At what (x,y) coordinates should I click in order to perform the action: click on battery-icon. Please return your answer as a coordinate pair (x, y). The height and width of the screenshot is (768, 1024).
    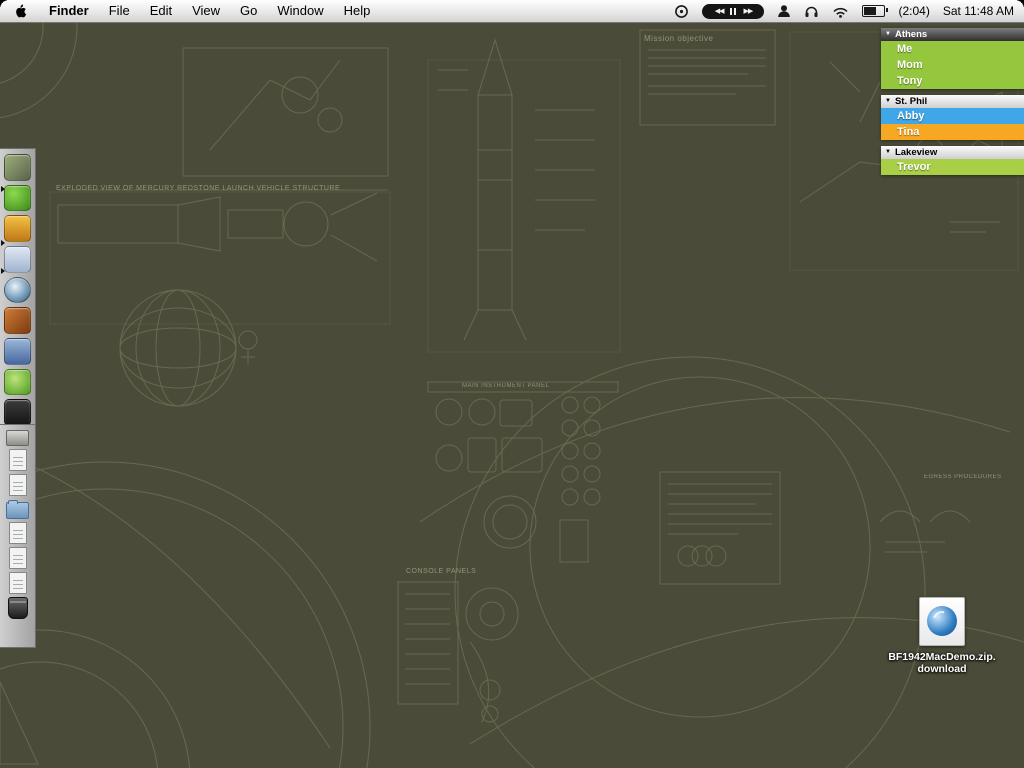
    Looking at the image, I should click on (875, 11).